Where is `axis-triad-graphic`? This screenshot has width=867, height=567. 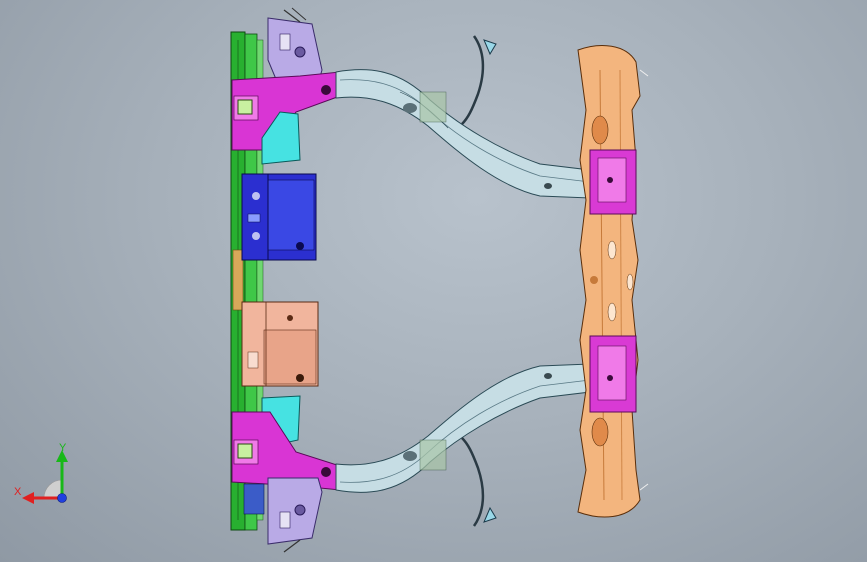
axis-triad-graphic is located at coordinates (45, 477).